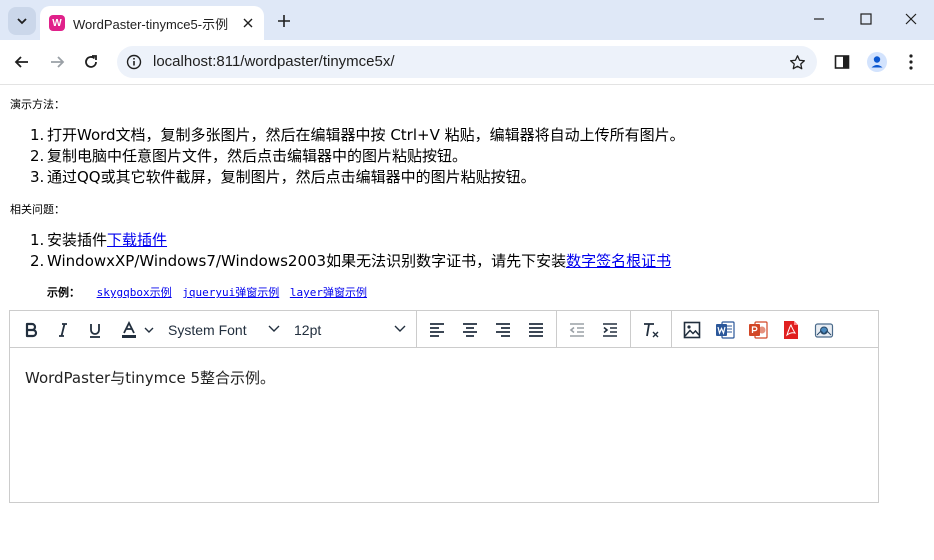 The width and height of the screenshot is (934, 560). I want to click on align-left-button, so click(437, 330).